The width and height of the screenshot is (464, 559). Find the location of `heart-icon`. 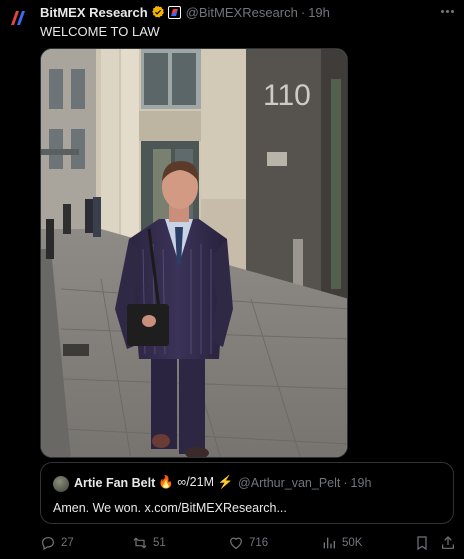

heart-icon is located at coordinates (236, 543).